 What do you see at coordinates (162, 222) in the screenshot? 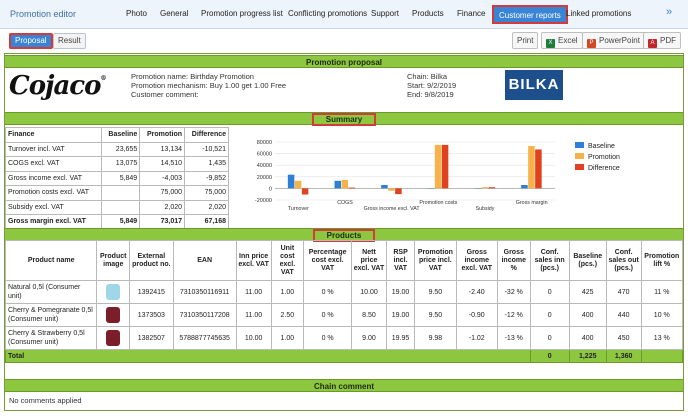
I see `finance-value-cell: 73,017` at bounding box center [162, 222].